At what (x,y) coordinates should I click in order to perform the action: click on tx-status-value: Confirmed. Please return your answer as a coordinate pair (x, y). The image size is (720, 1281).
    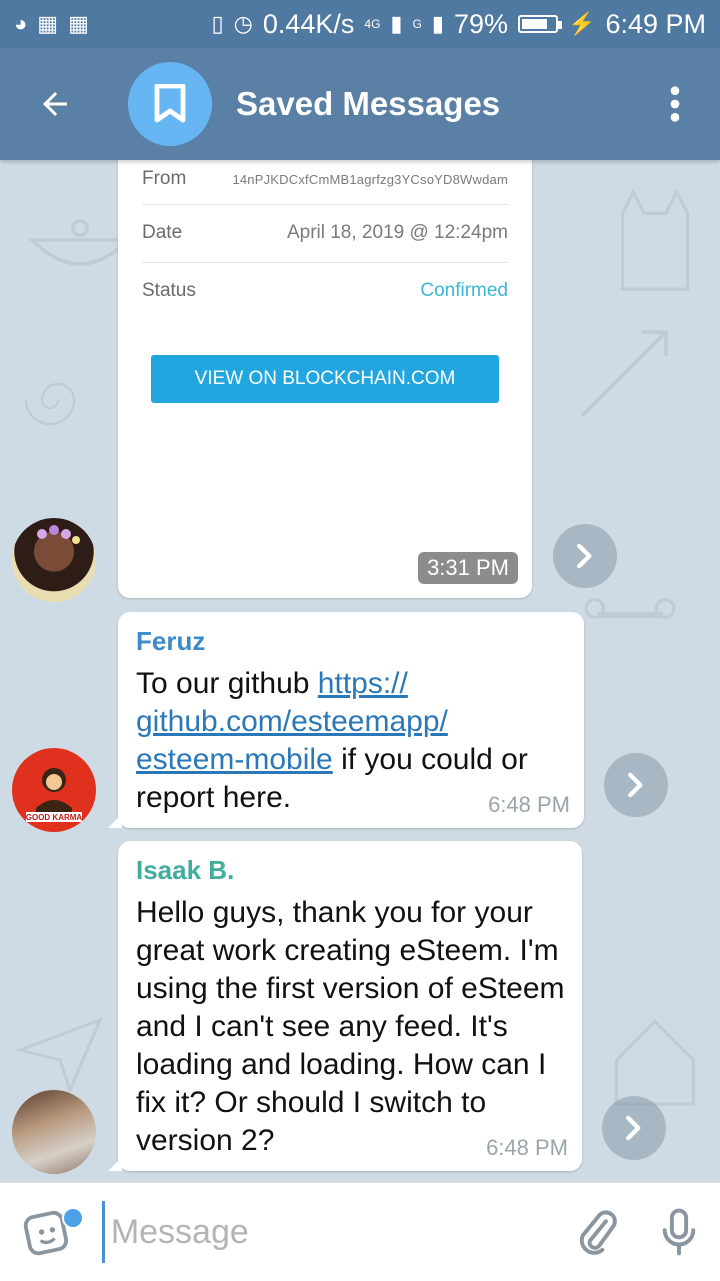
    Looking at the image, I should click on (464, 290).